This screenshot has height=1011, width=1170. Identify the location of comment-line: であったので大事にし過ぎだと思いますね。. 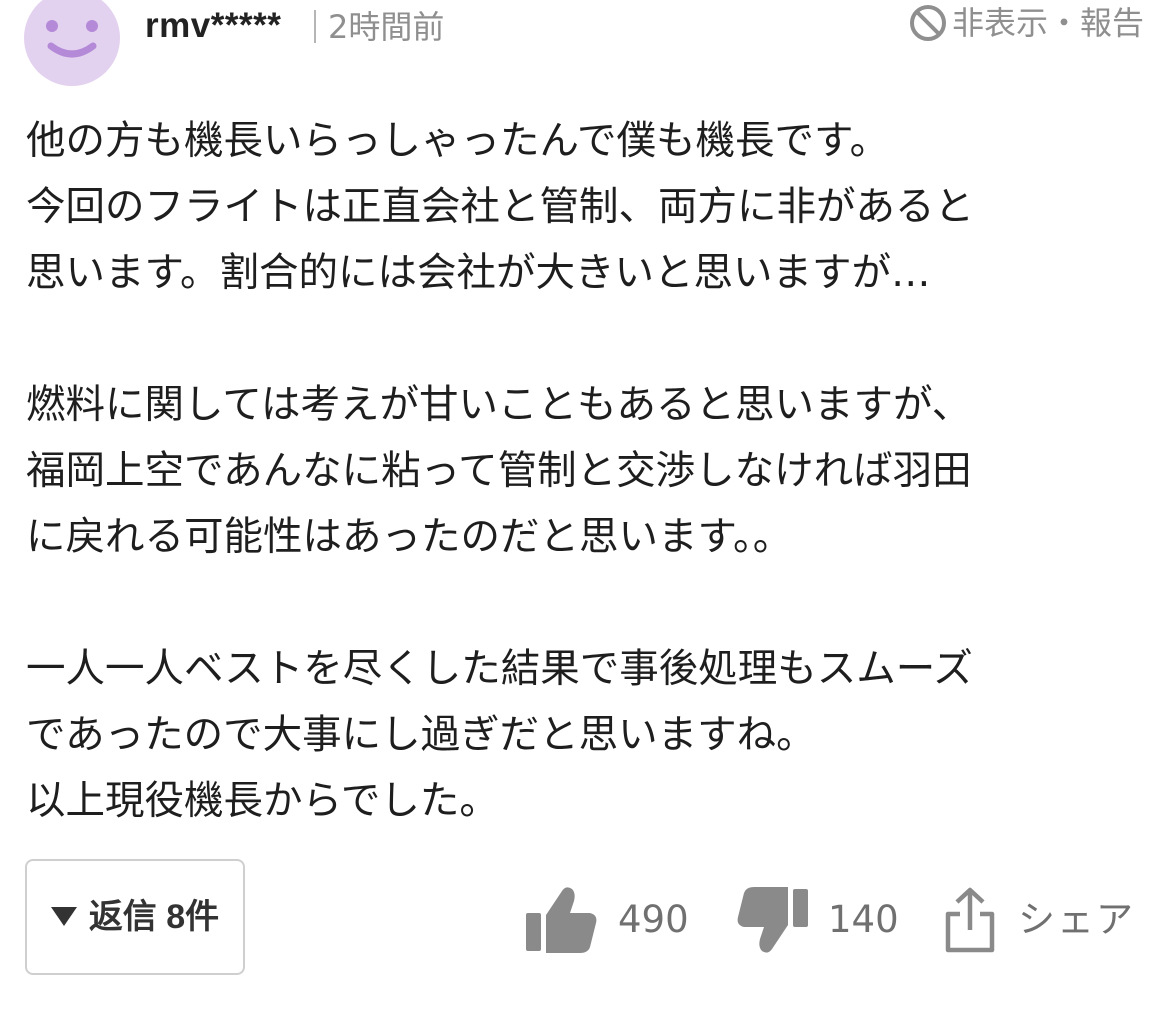
(421, 735).